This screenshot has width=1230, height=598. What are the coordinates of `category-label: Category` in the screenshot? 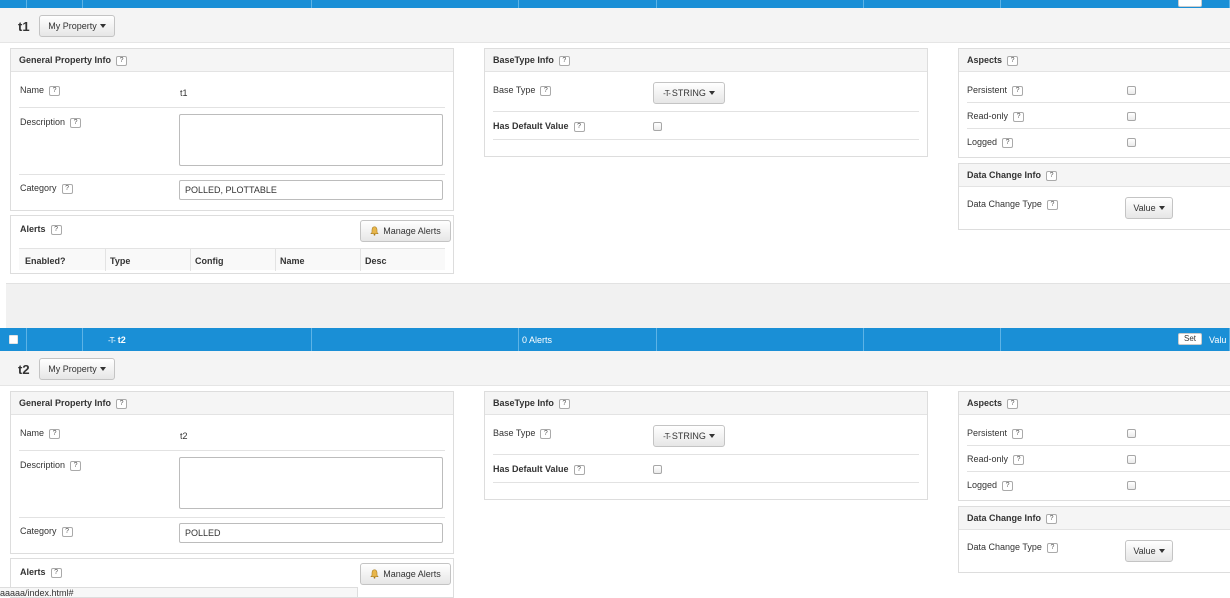 It's located at (38, 188).